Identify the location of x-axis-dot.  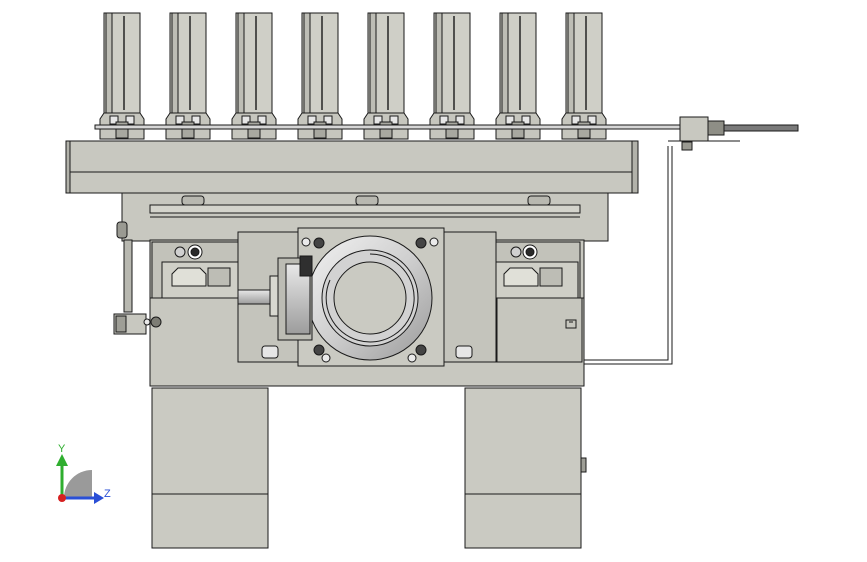
(62, 498).